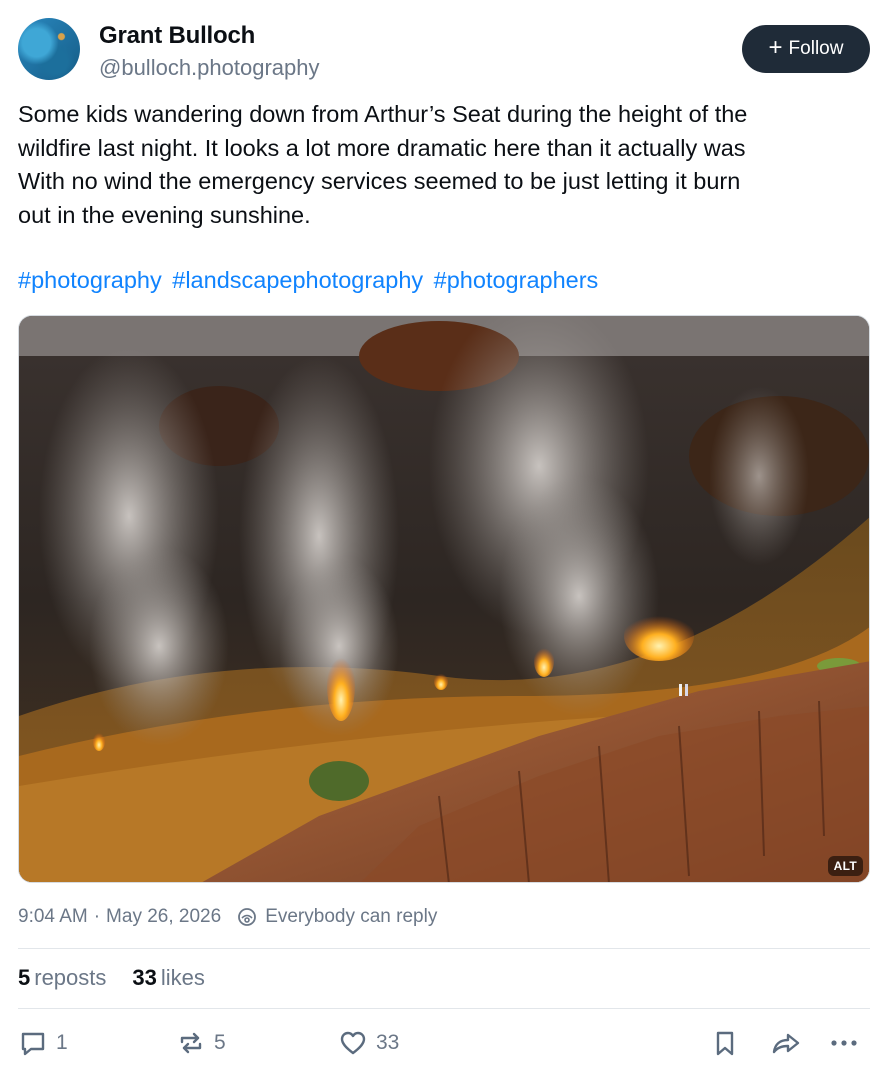  Describe the element at coordinates (516, 280) in the screenshot. I see `hashtag-link: #photographers` at that location.